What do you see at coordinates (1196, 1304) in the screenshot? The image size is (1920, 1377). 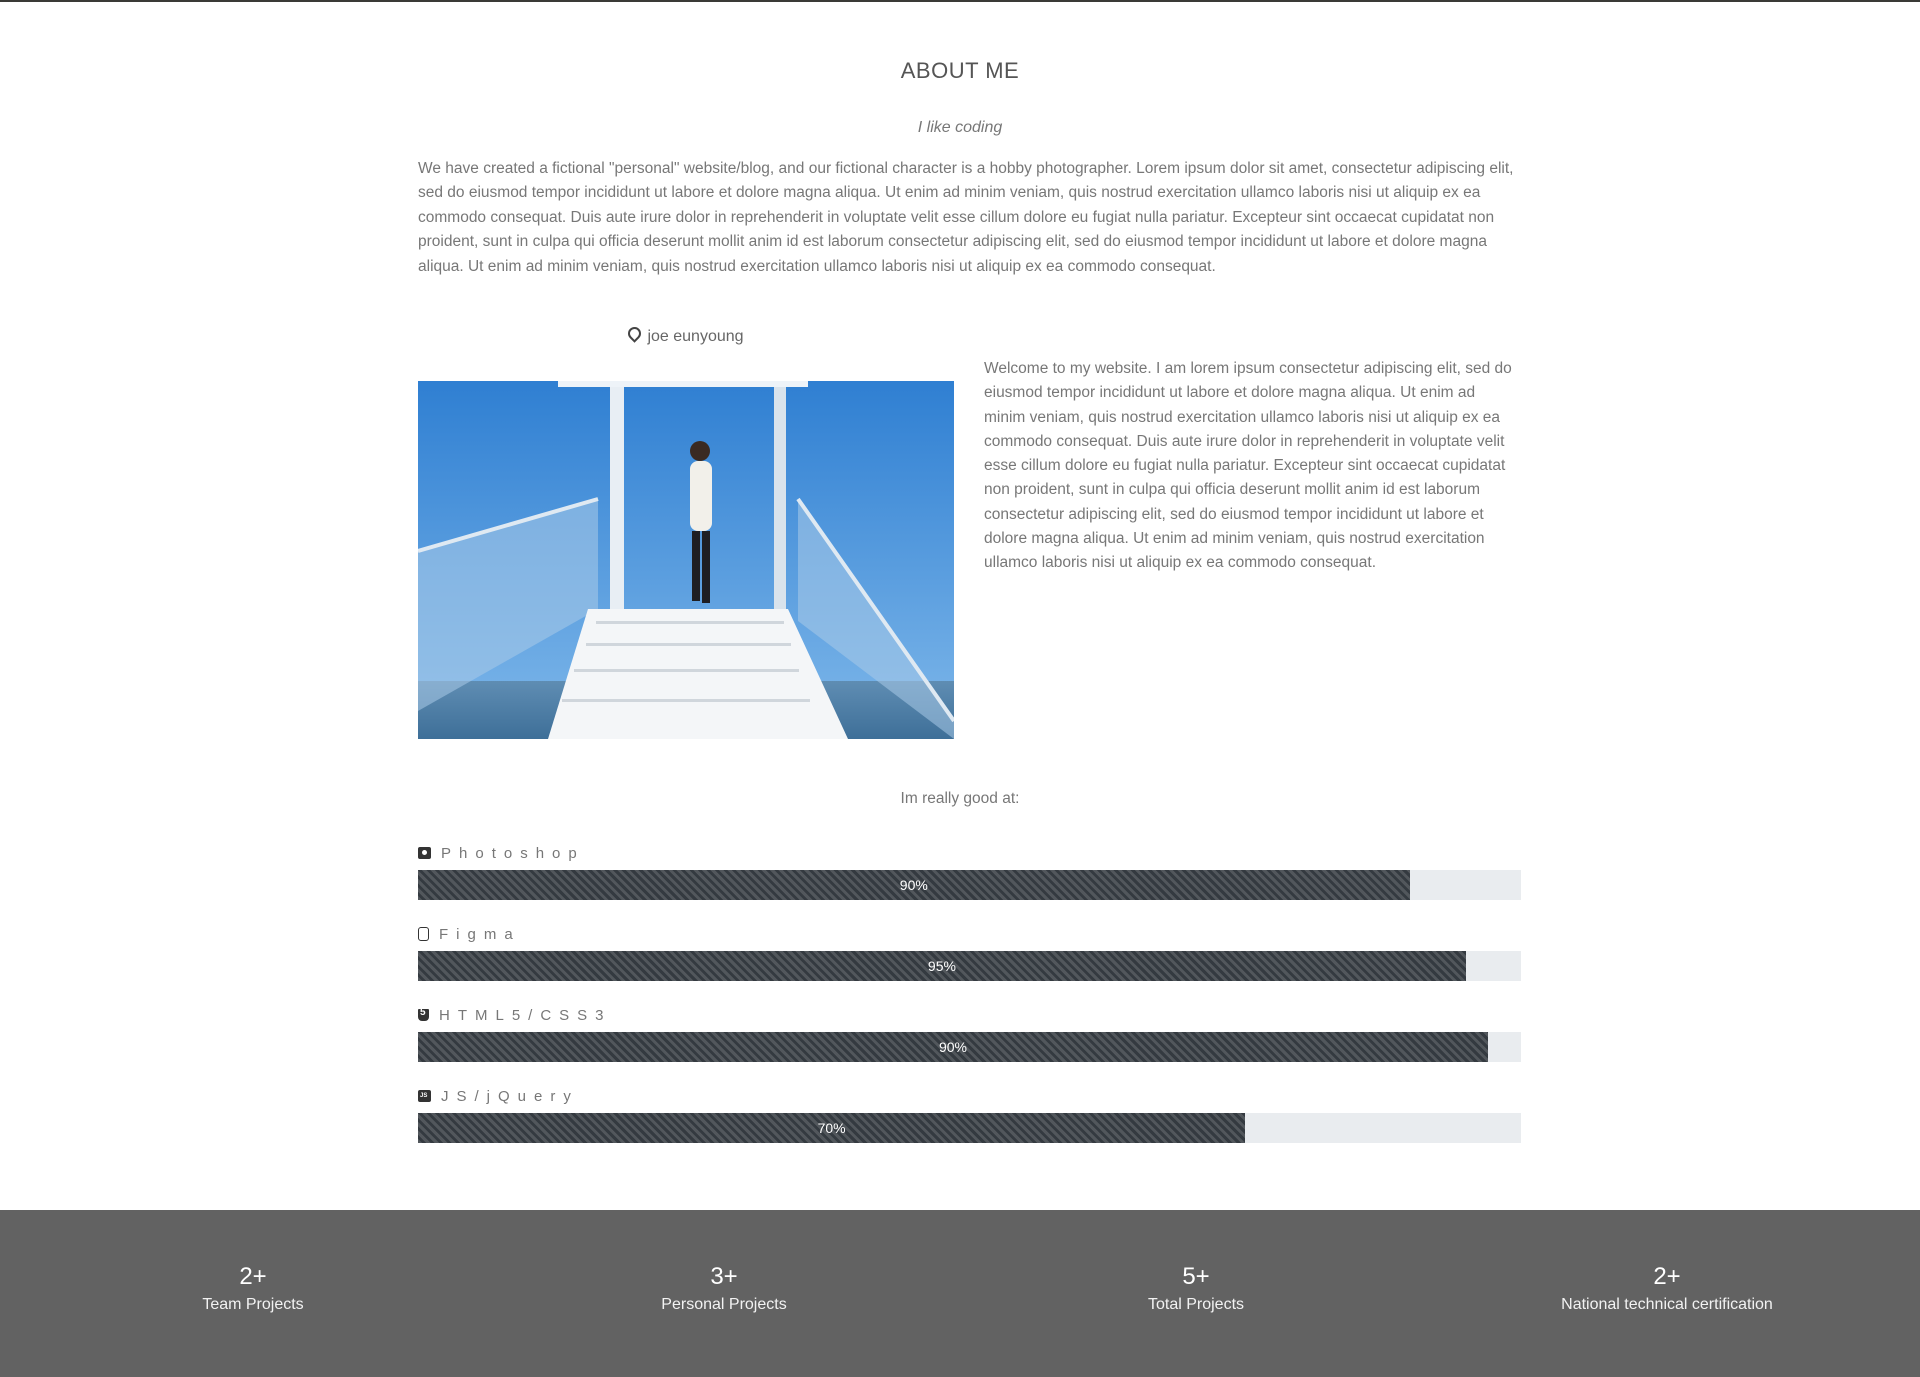 I see `stat-label: Total Projects` at bounding box center [1196, 1304].